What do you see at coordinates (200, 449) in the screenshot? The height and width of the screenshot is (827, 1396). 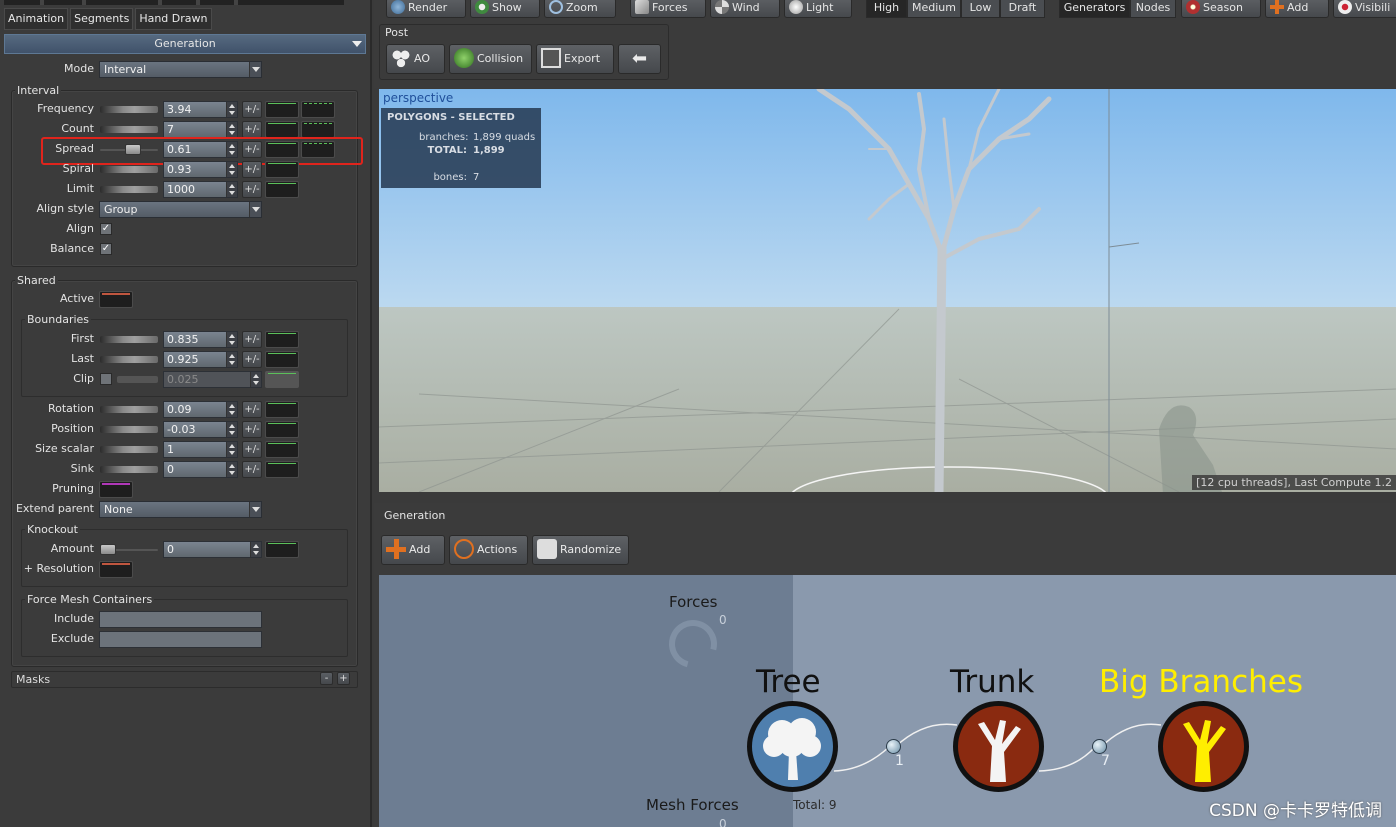 I see `size-scalar-input: 1` at bounding box center [200, 449].